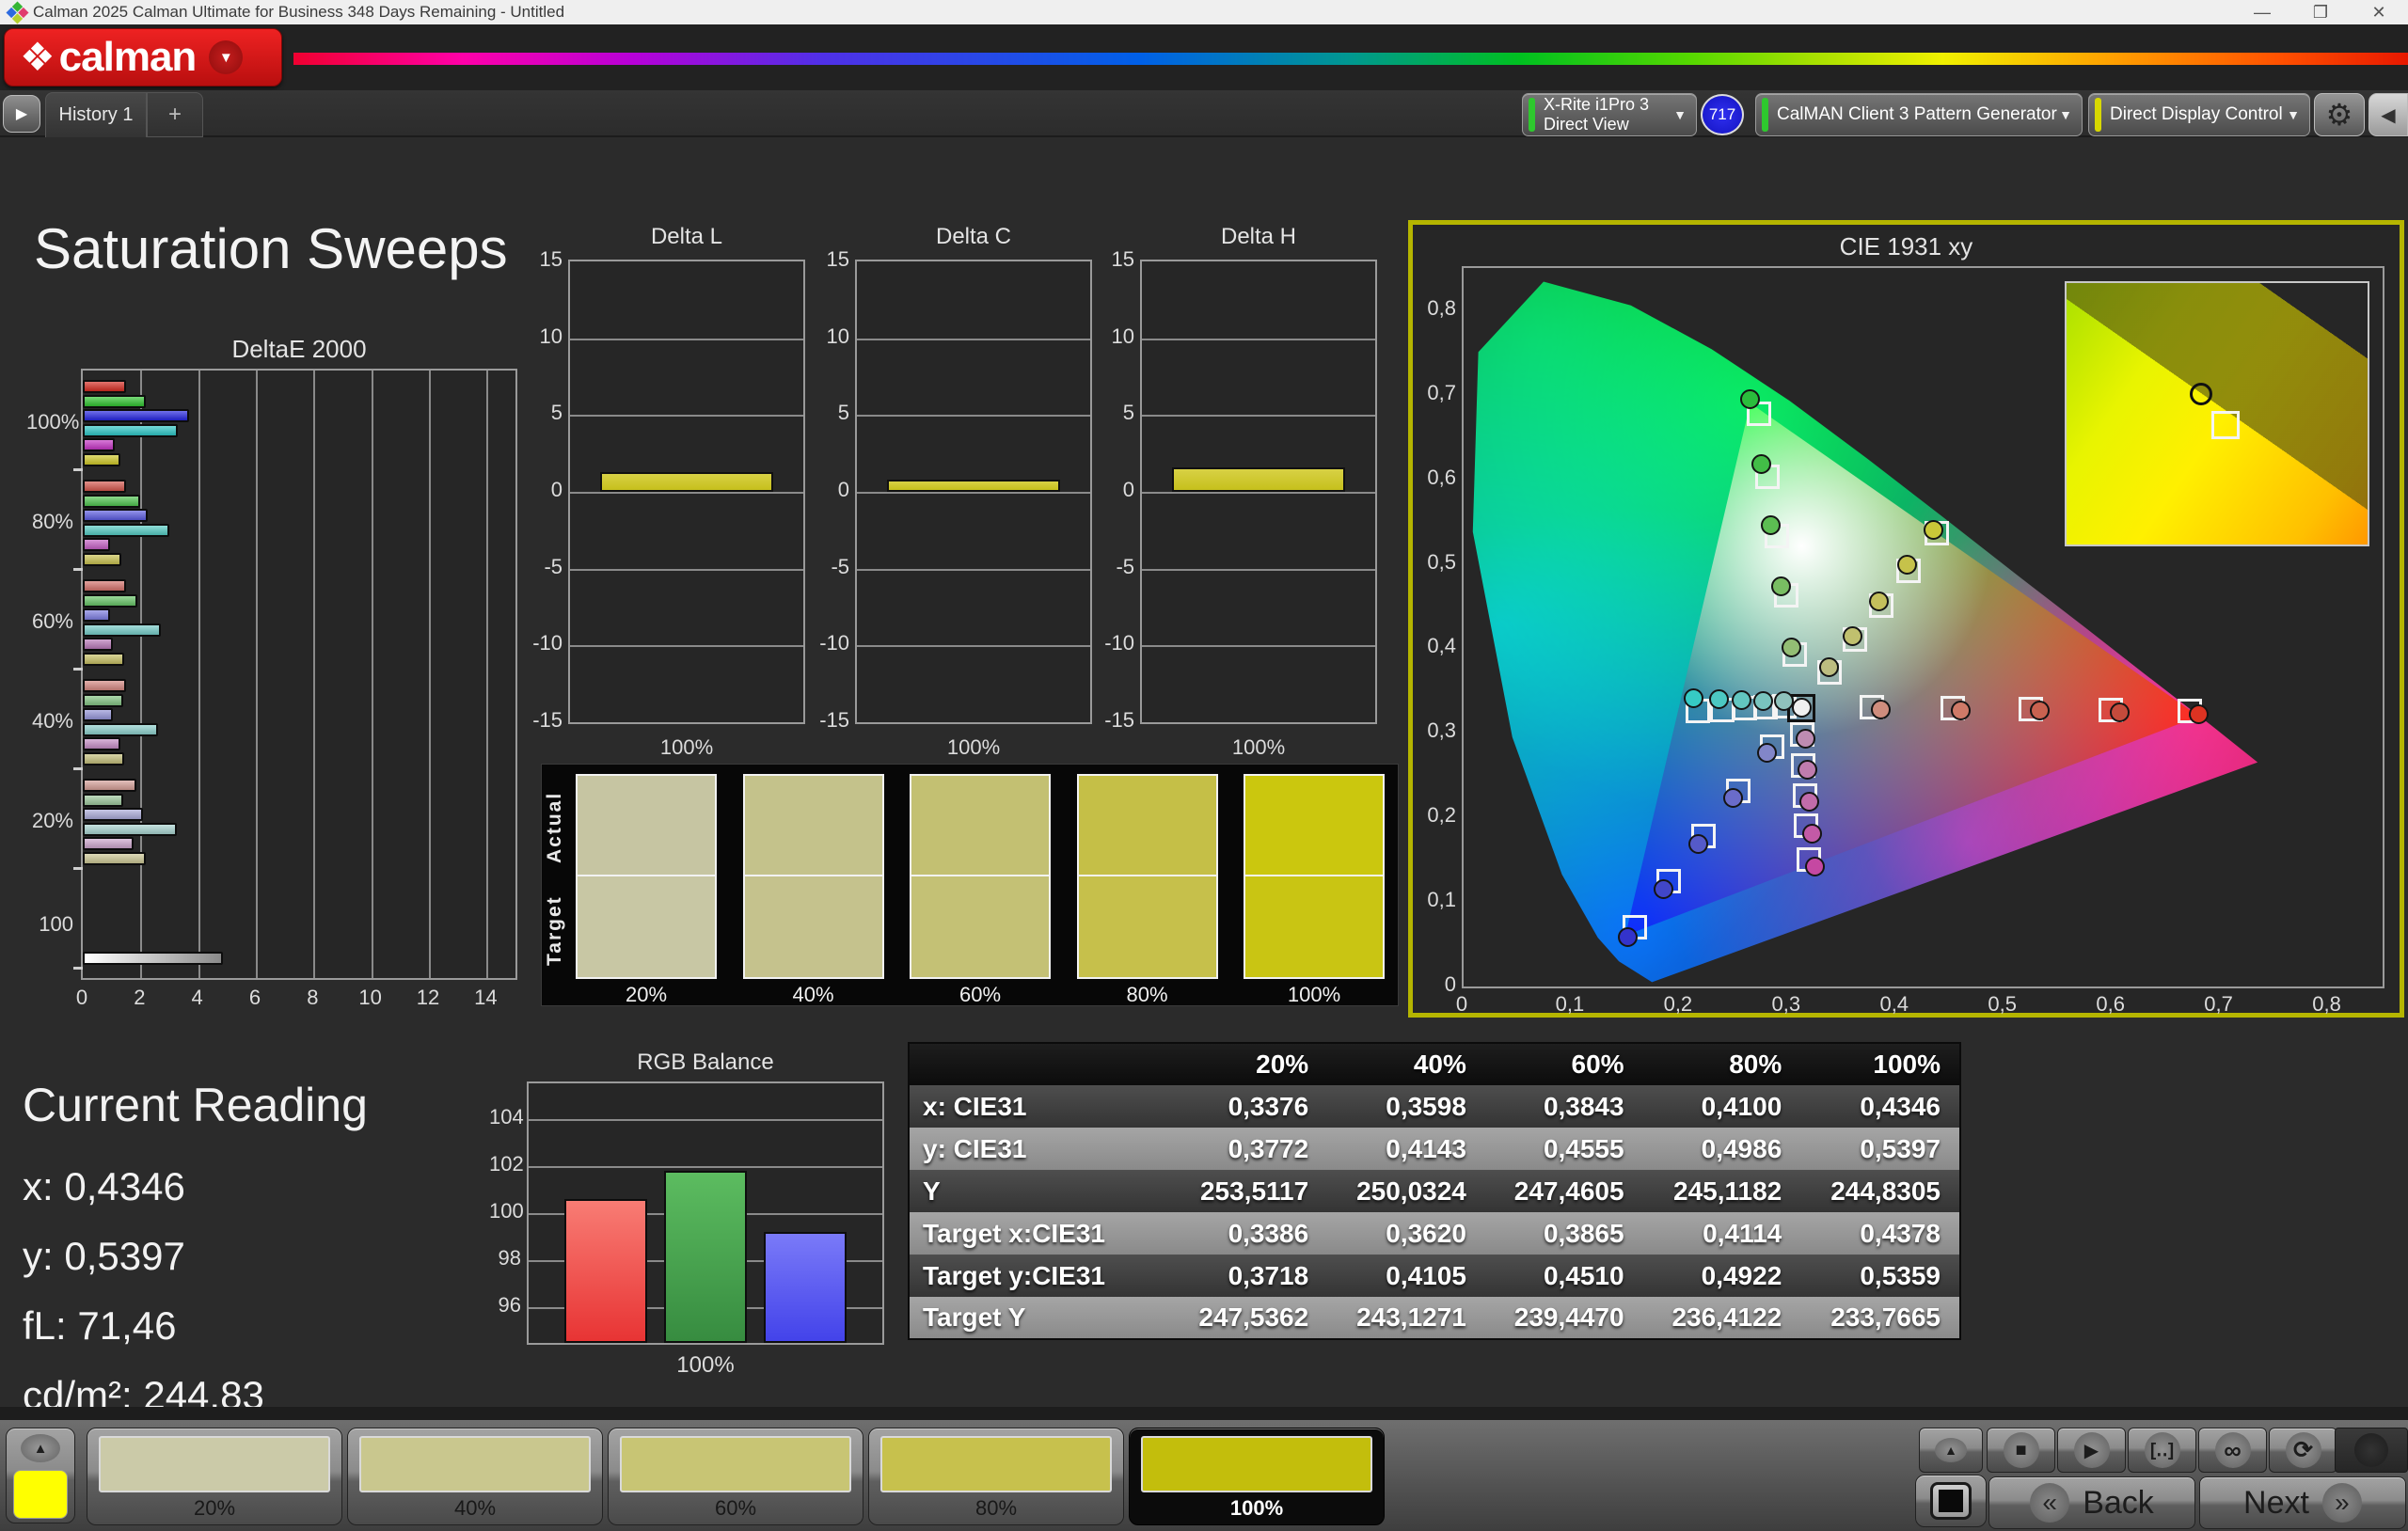  Describe the element at coordinates (2371, 1450) in the screenshot. I see `inactive-circle-icon` at that location.